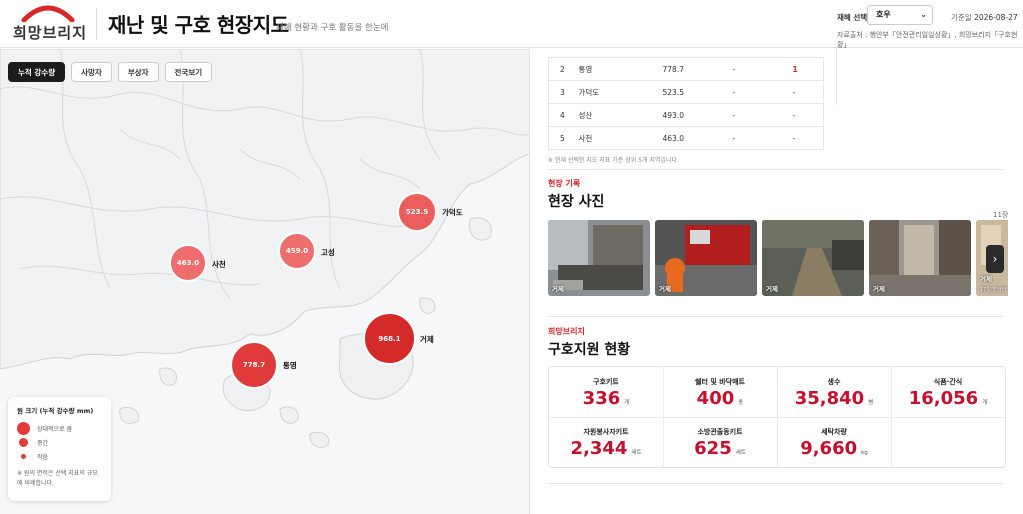 This screenshot has width=1023, height=514. Describe the element at coordinates (59, 456) in the screenshot. I see `legend-item-small: 작음` at that location.